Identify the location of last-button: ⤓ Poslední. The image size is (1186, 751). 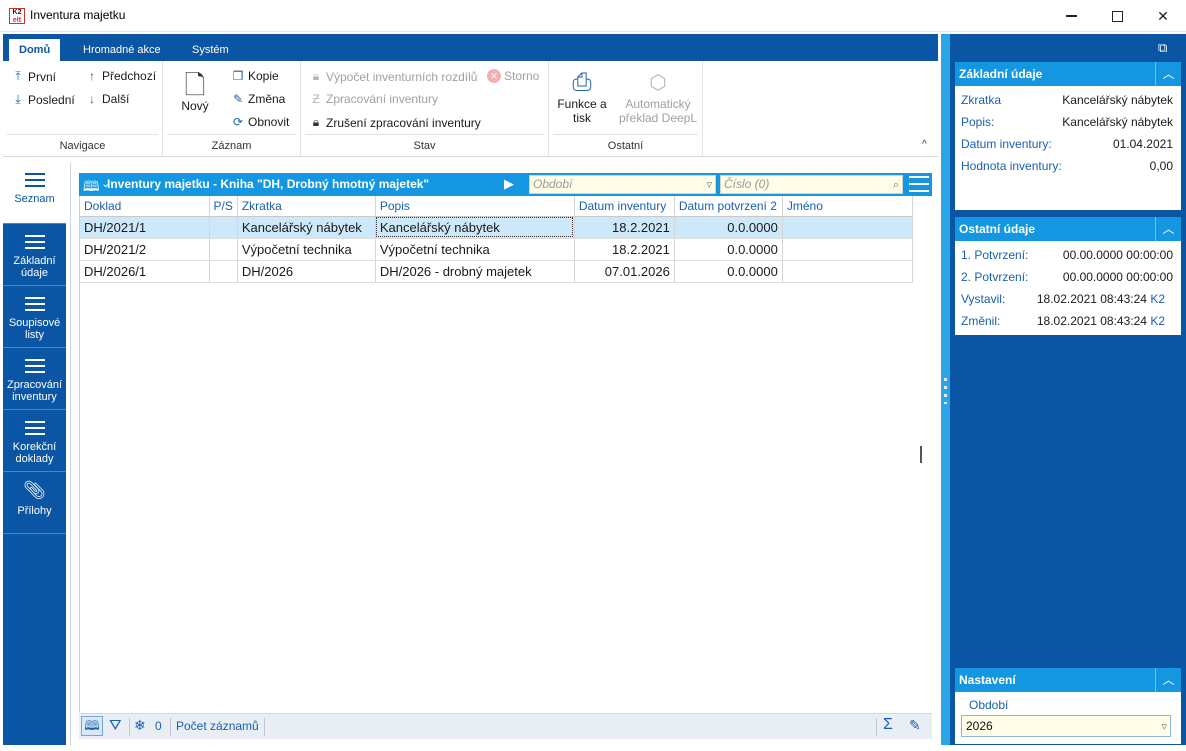
(43, 99).